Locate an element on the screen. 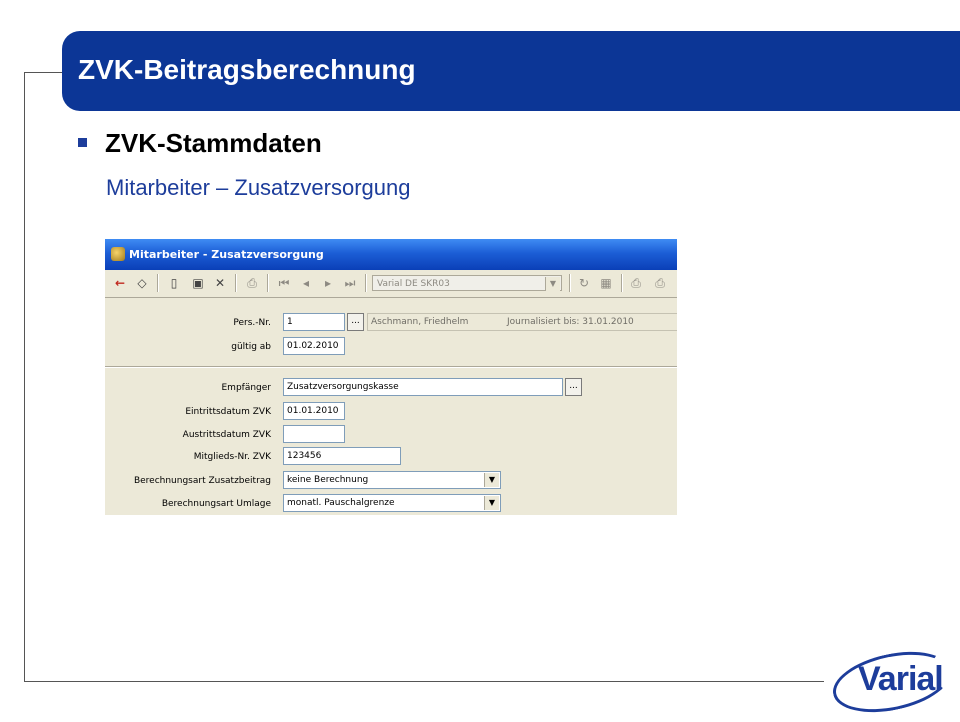  print-setup-icon: ⎙ is located at coordinates (660, 283).